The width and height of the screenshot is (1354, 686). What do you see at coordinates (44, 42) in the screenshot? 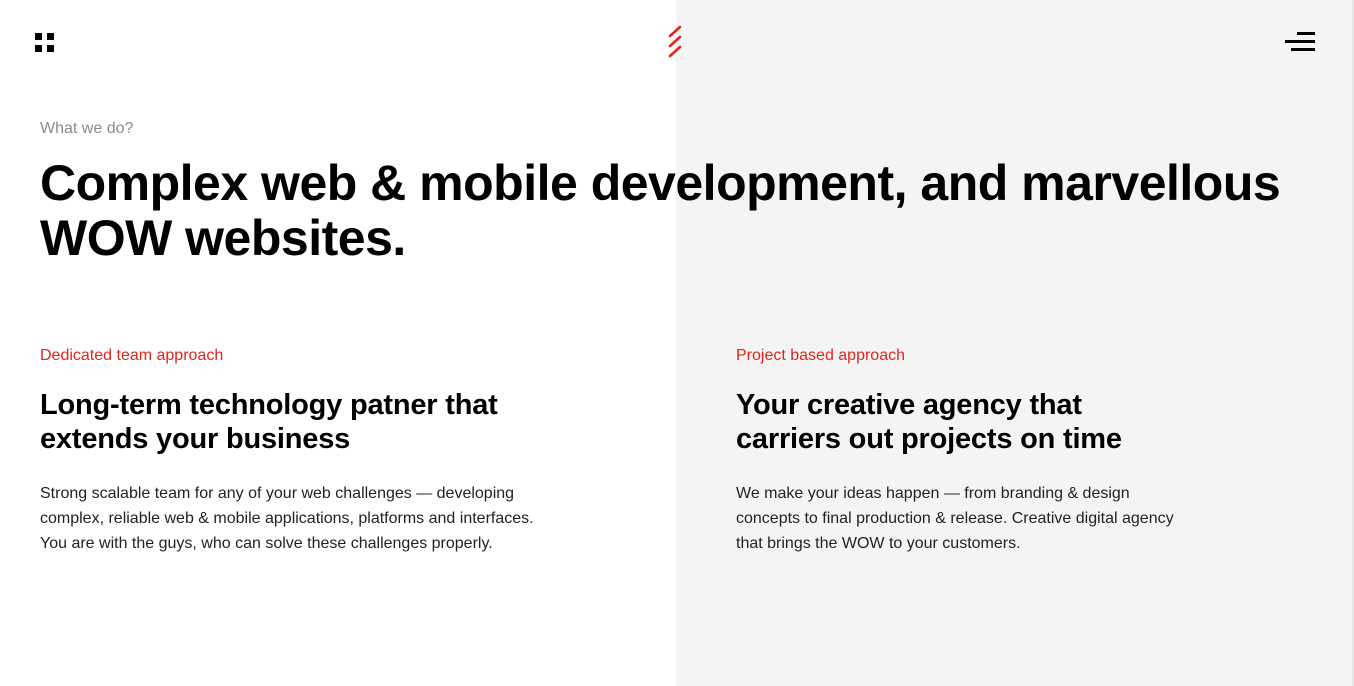
I see `grid-icon` at bounding box center [44, 42].